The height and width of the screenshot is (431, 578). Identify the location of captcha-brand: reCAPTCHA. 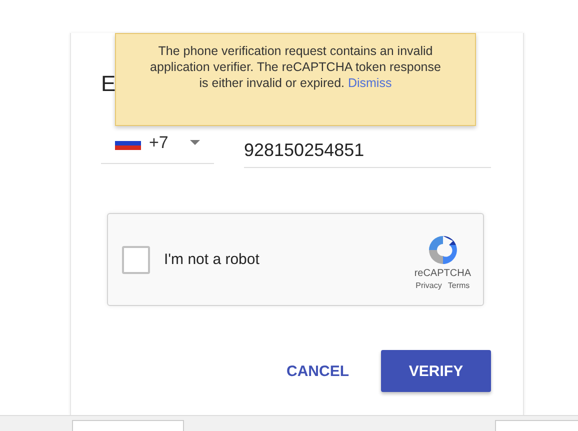
(442, 273).